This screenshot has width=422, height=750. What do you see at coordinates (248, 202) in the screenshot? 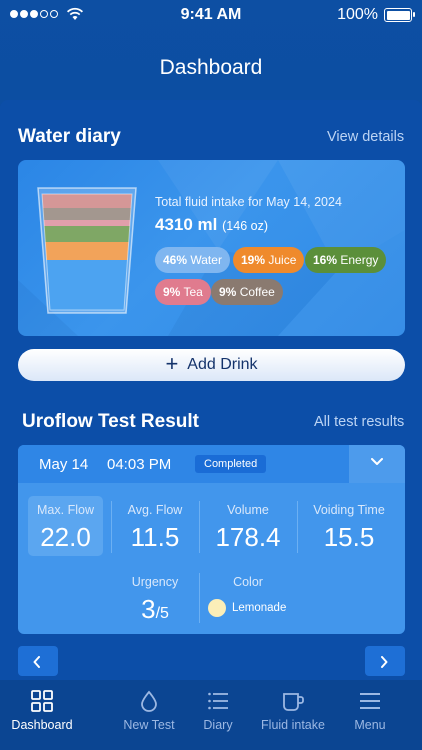
I see `intake-label: Total fluid intake for May 14, 2024` at bounding box center [248, 202].